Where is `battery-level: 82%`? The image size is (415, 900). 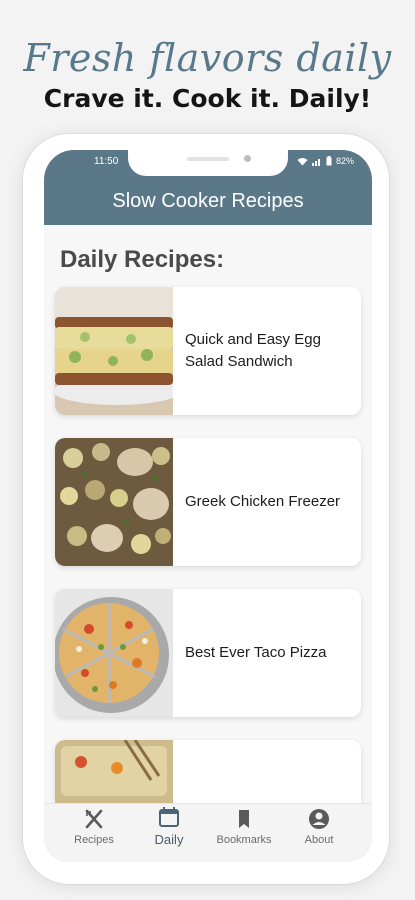 battery-level: 82% is located at coordinates (344, 161).